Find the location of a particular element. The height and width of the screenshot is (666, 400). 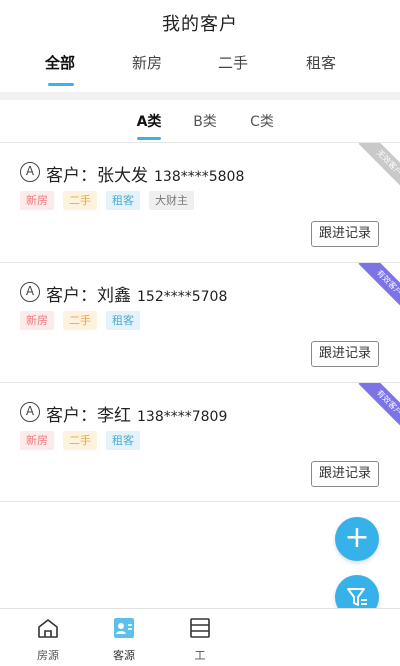

work-icon is located at coordinates (200, 628).